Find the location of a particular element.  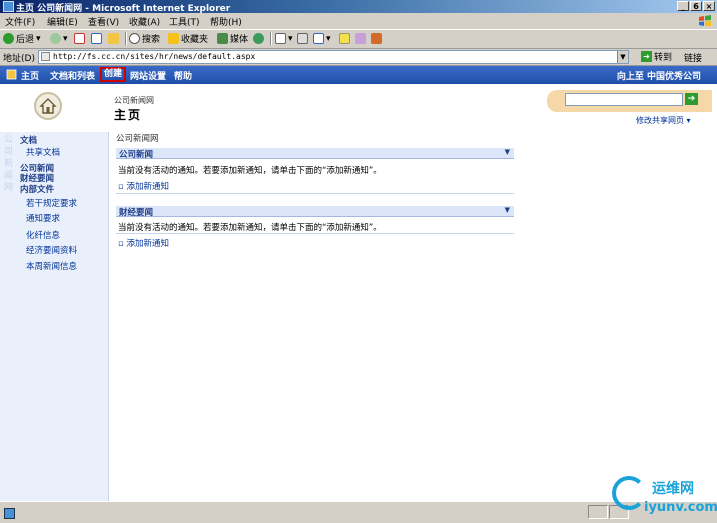

print-icon is located at coordinates (302, 38).